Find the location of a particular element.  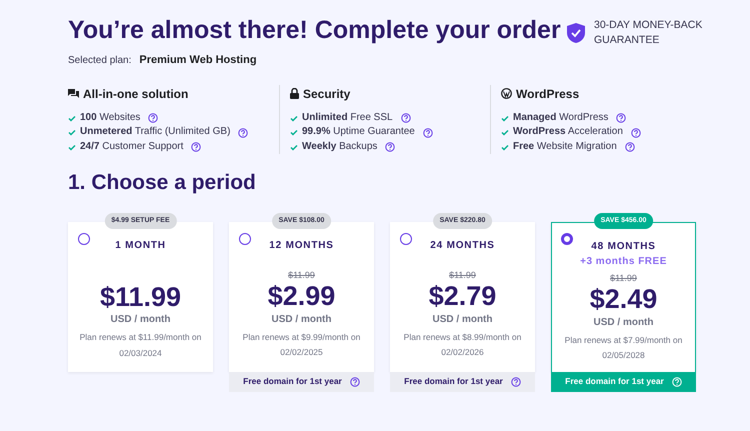

lock-icon is located at coordinates (294, 94).